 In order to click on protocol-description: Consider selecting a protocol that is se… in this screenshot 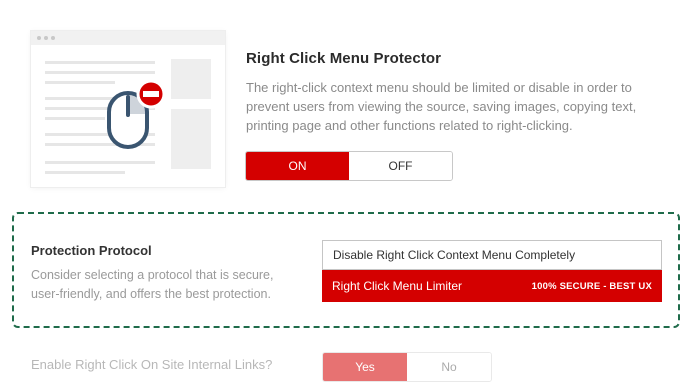, I will do `click(152, 284)`.